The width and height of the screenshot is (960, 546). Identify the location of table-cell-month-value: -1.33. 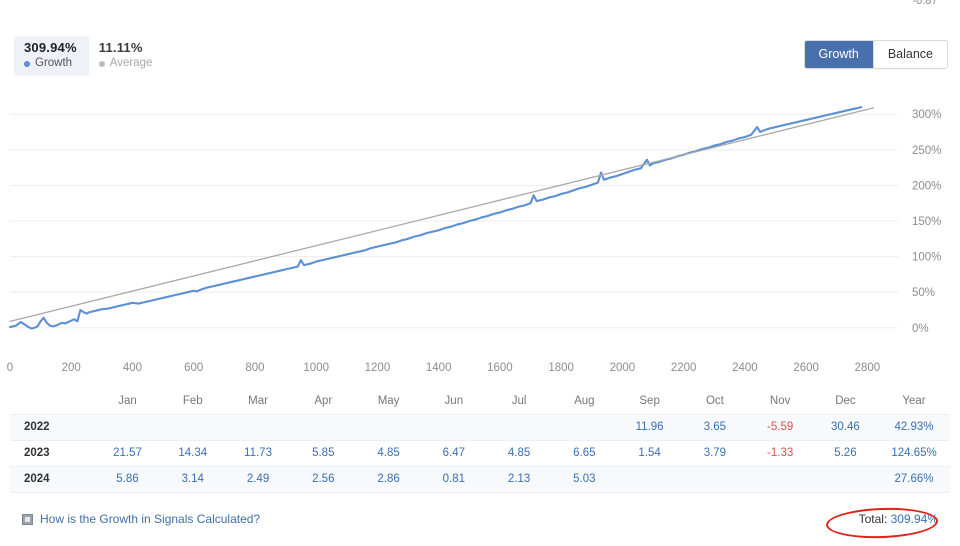
(780, 453).